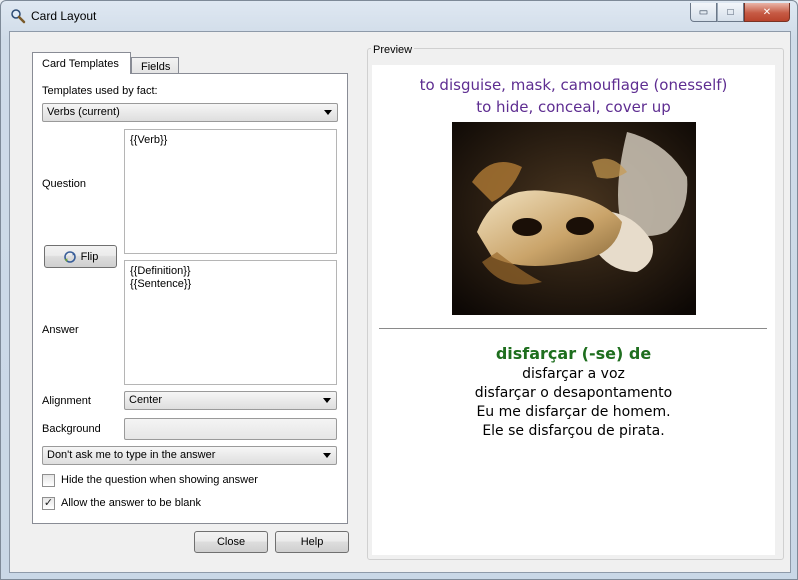 The image size is (798, 580). What do you see at coordinates (131, 503) in the screenshot?
I see `allow-blank-label: Allow the answer to be blank` at bounding box center [131, 503].